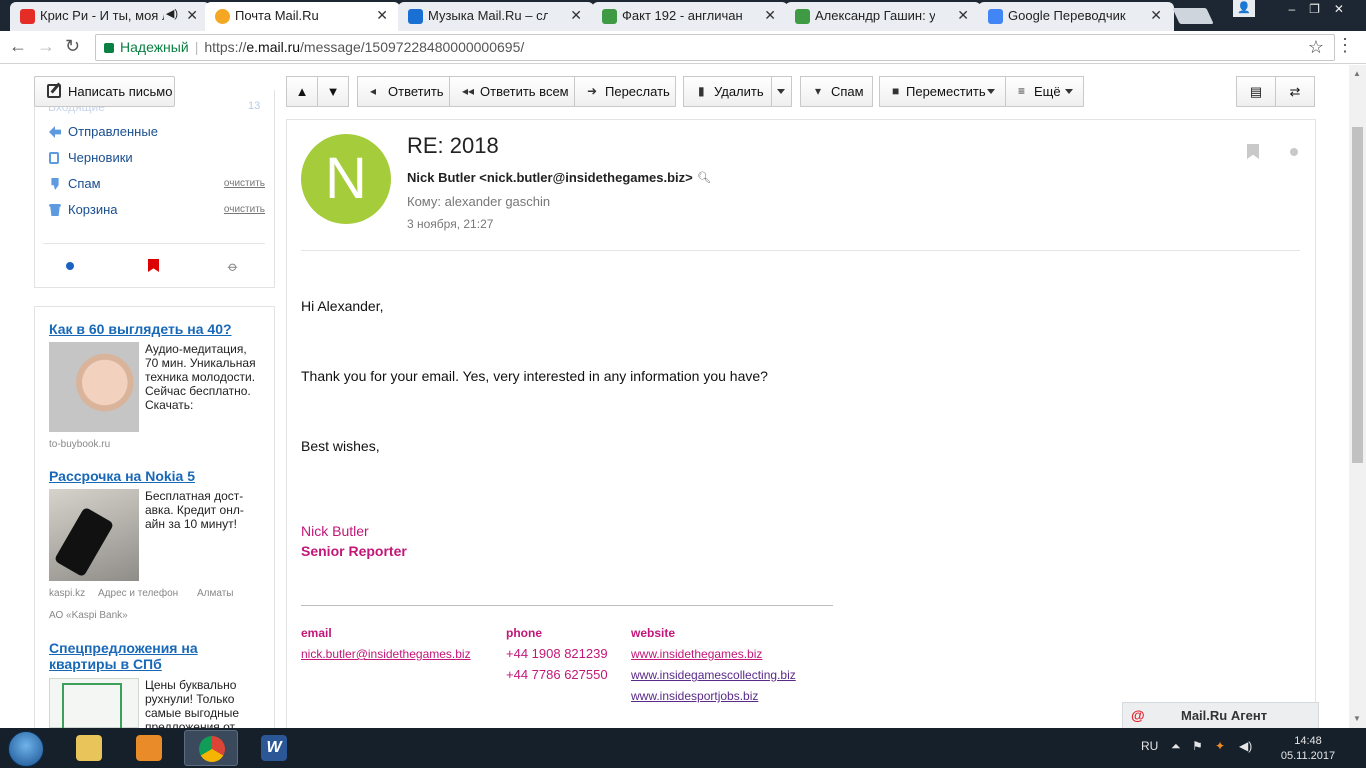  What do you see at coordinates (496, 16) in the screenshot?
I see `tab-music: Музыка Mail.Ru – слуша ✕` at bounding box center [496, 16].